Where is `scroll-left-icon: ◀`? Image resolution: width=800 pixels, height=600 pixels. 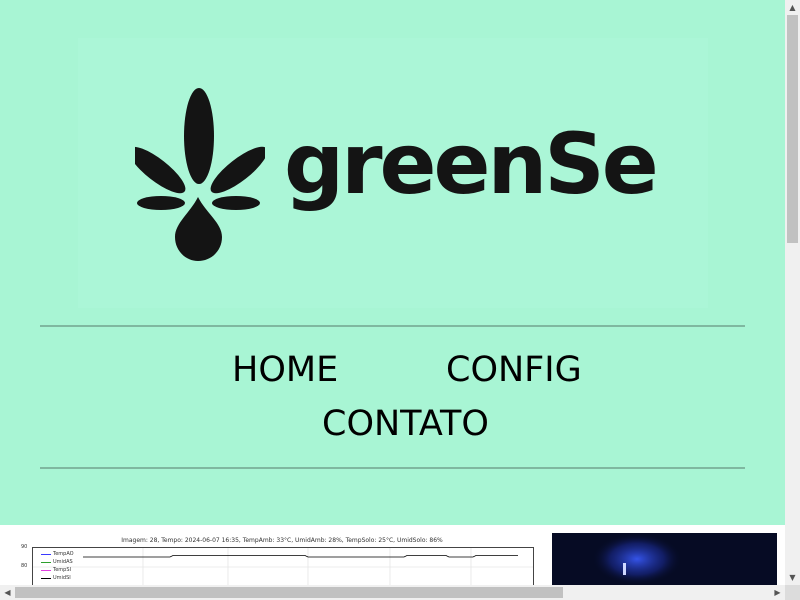 scroll-left-icon: ◀ is located at coordinates (7, 592).